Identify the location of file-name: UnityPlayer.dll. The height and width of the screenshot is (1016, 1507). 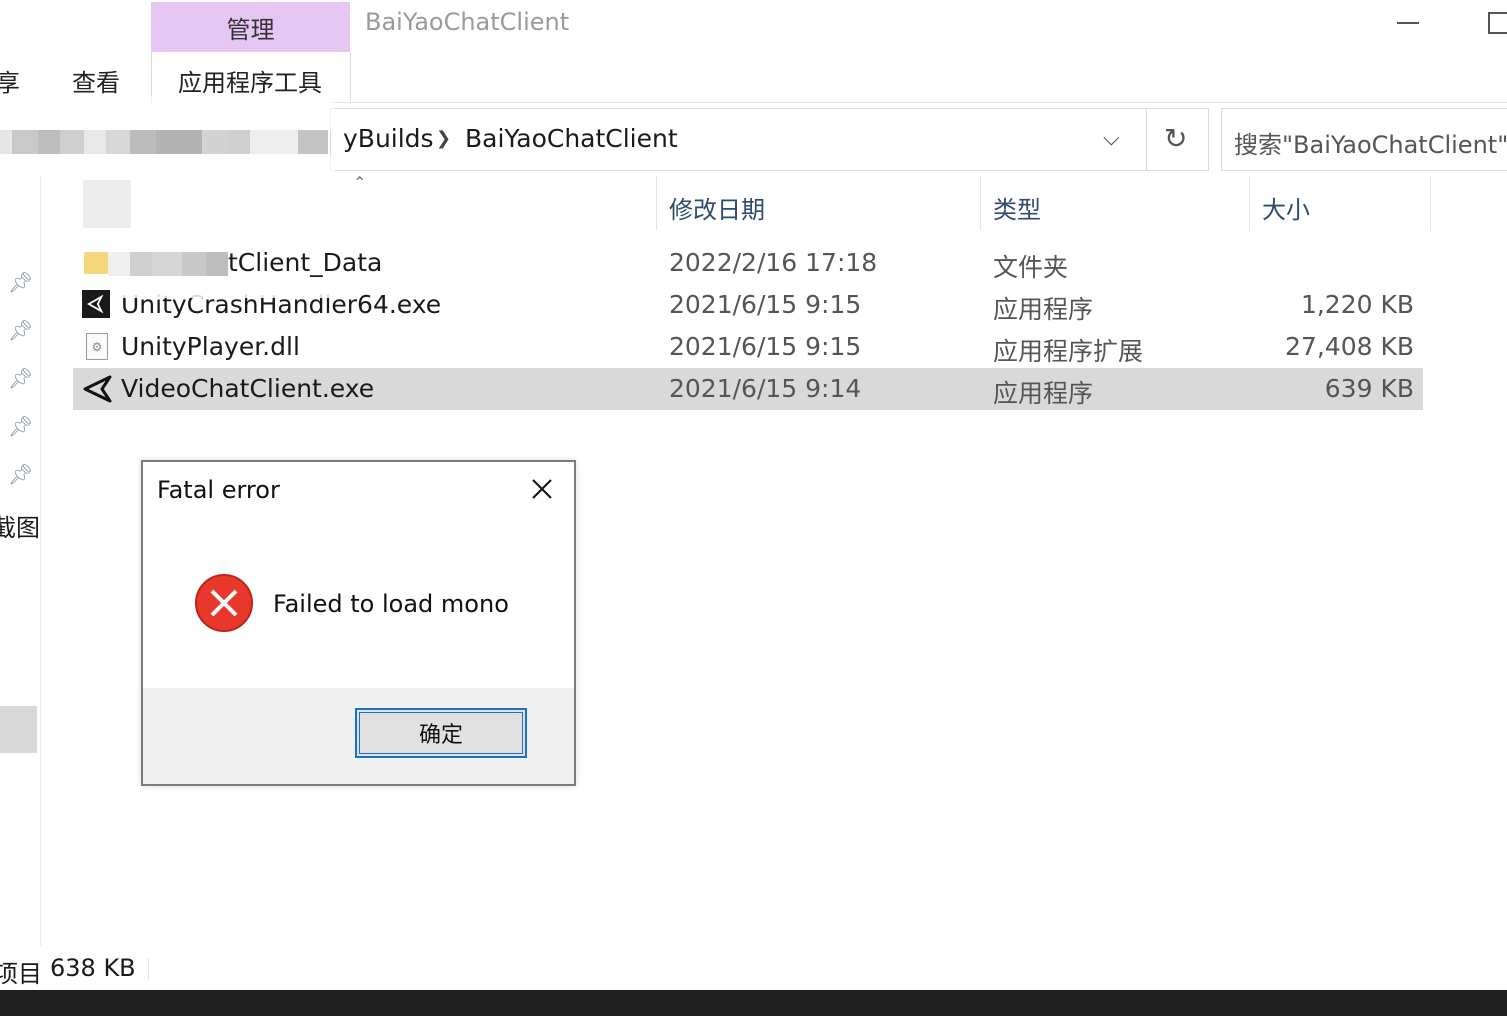
(210, 346).